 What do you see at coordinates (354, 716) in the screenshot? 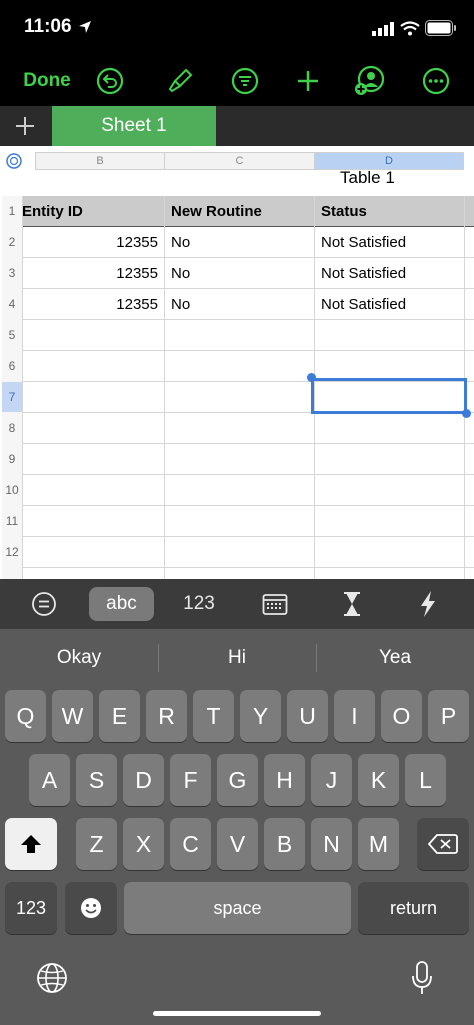
I see `key-i: I` at bounding box center [354, 716].